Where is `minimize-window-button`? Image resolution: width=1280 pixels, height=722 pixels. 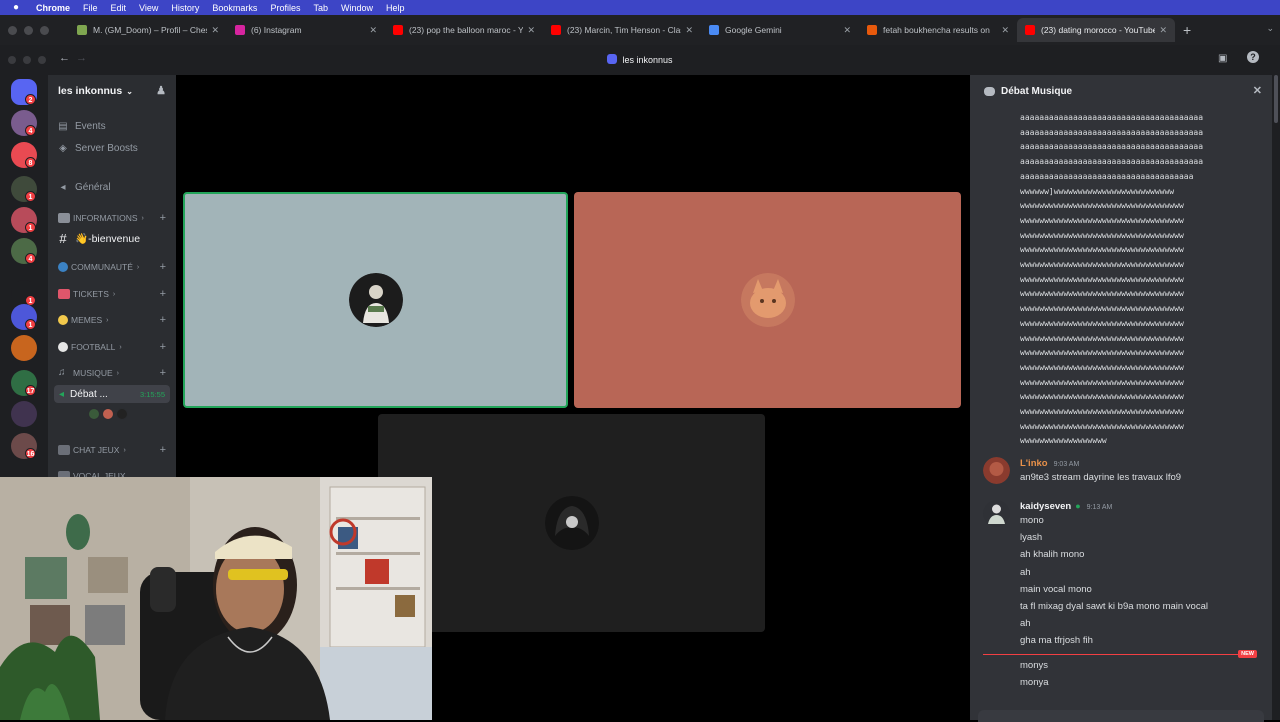 minimize-window-button is located at coordinates (28, 30).